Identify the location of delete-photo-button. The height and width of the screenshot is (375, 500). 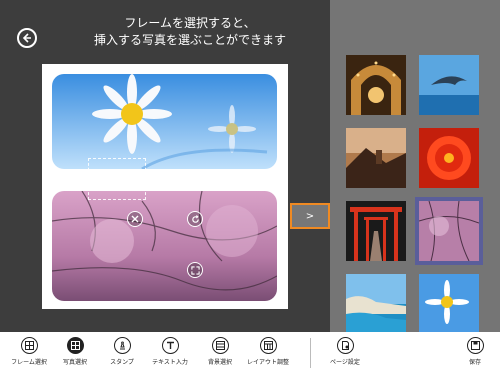
(135, 219).